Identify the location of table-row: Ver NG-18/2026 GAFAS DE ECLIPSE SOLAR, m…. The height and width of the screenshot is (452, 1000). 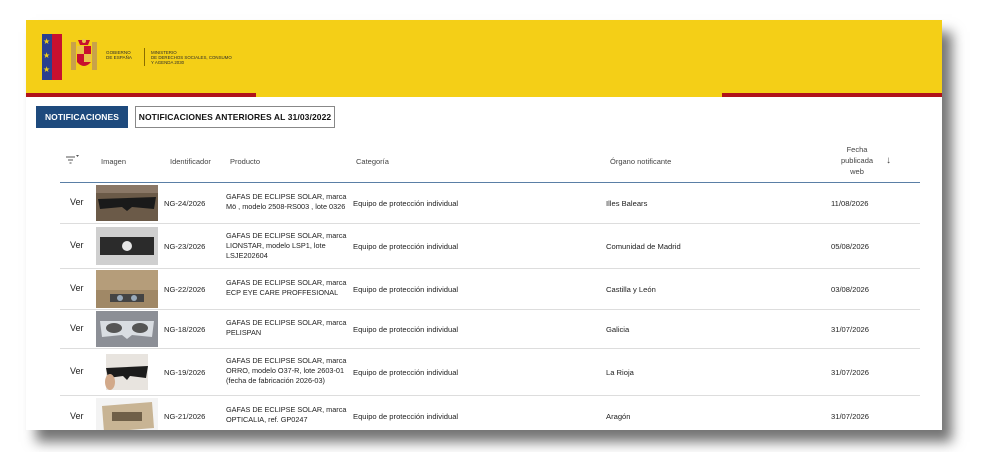
(490, 329).